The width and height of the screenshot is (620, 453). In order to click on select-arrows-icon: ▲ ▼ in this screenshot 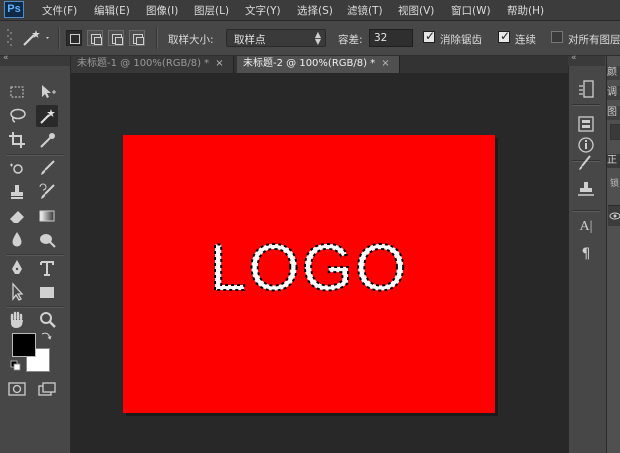, I will do `click(317, 38)`.